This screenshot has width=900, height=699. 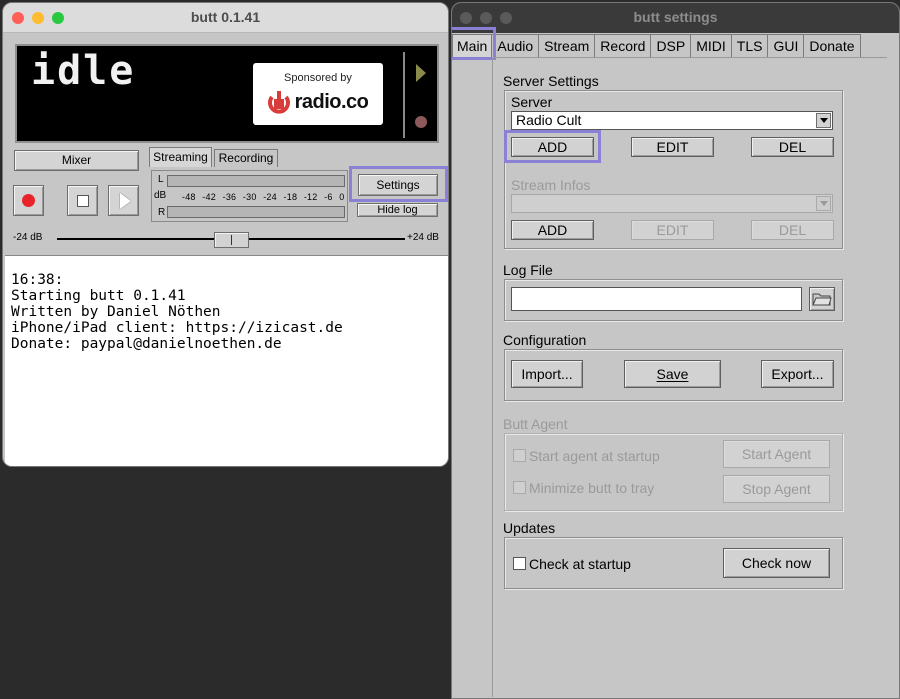 I want to click on meter-right-label: R, so click(x=161, y=212).